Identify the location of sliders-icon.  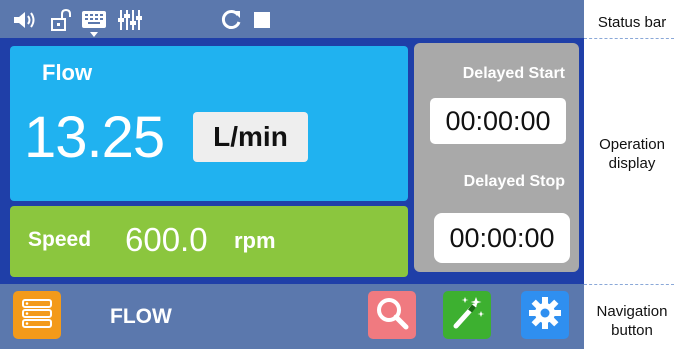
(130, 20).